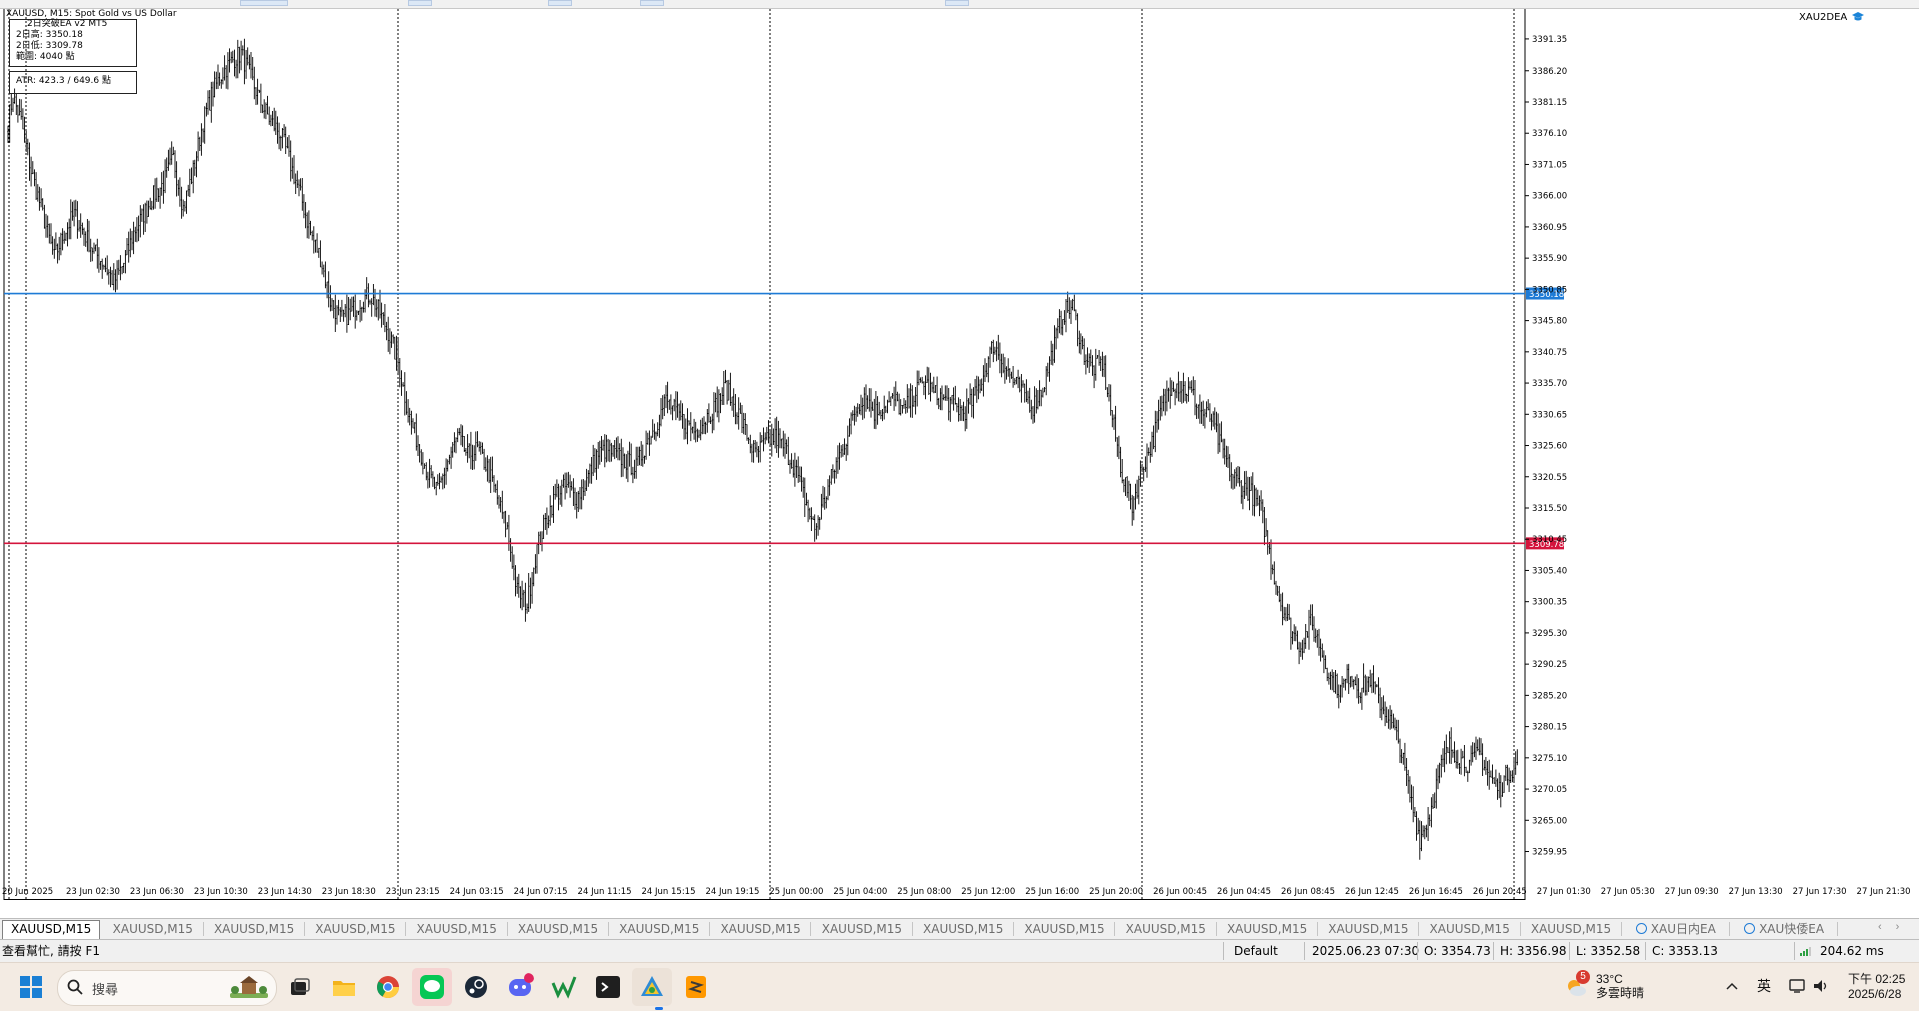  I want to click on task-view-icon, so click(300, 987).